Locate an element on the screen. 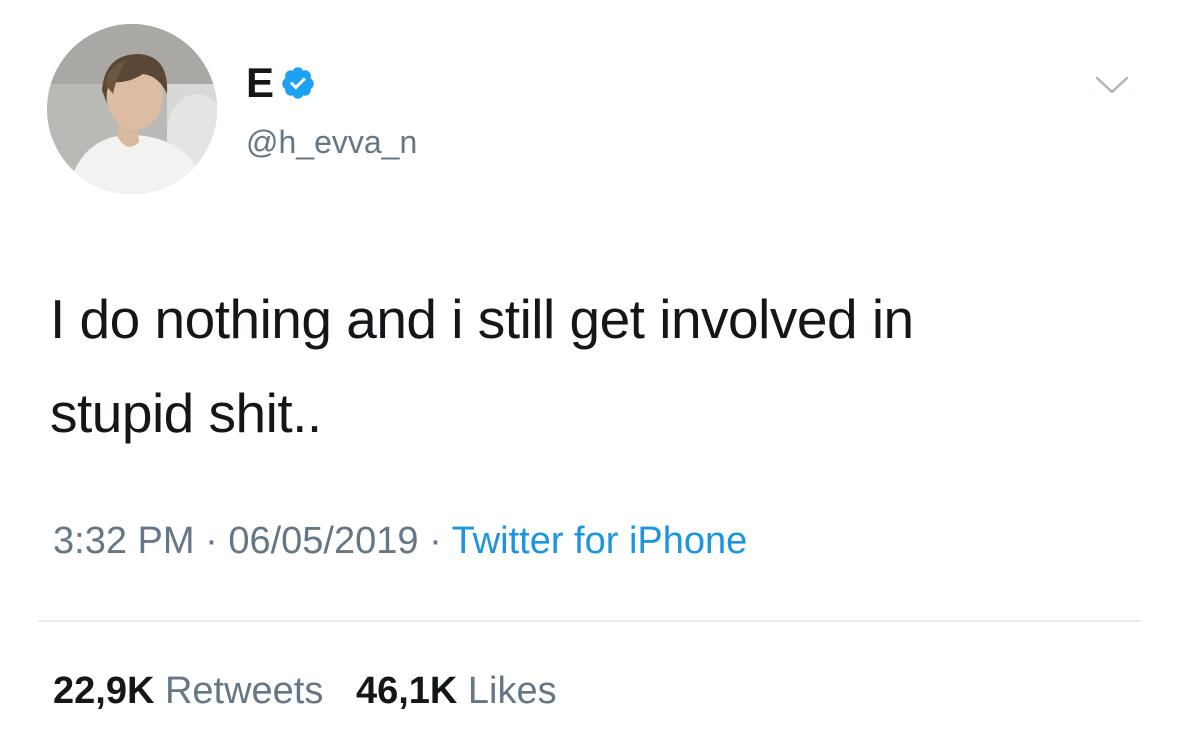 This screenshot has height=741, width=1179. display-name-row: E is located at coordinates (281, 83).